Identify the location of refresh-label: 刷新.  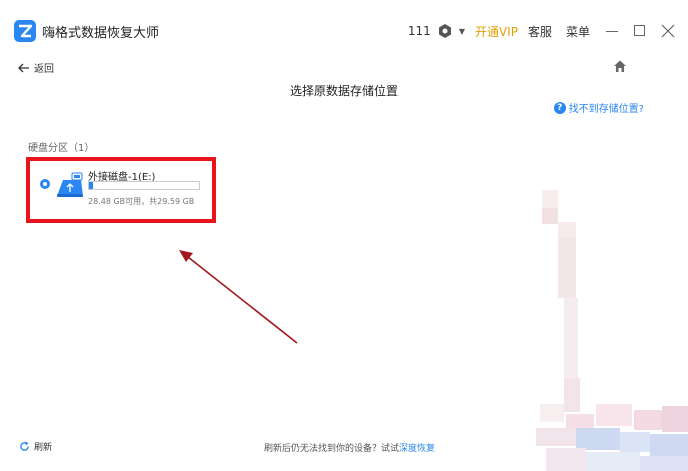
(43, 448).